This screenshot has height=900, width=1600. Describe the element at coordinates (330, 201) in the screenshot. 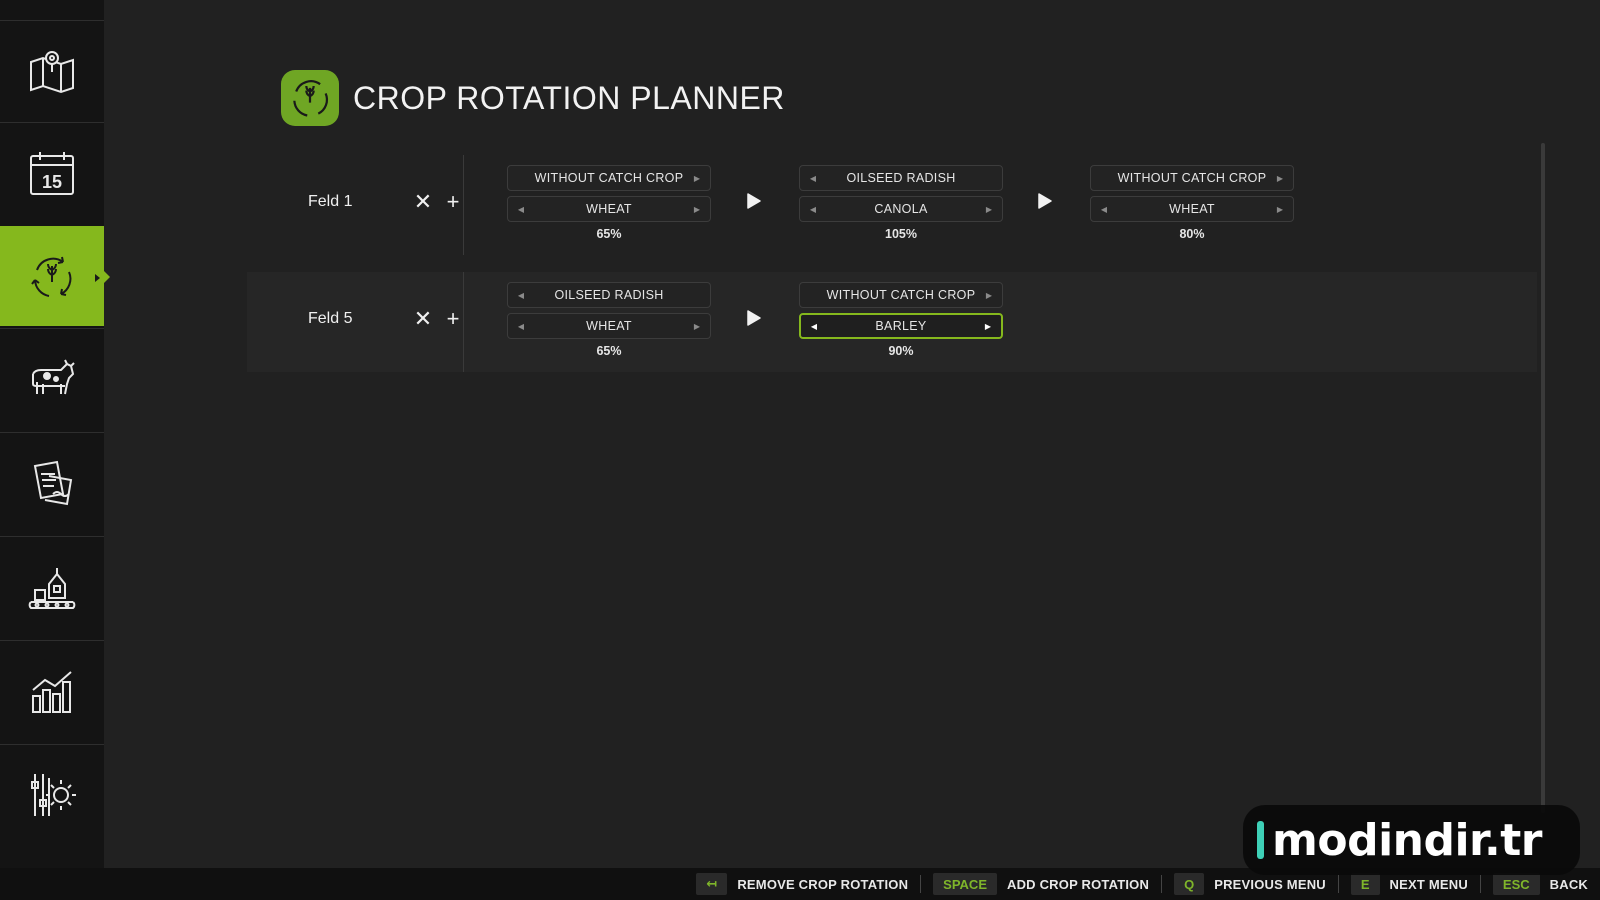

I see `field-name: Feld 1` at that location.